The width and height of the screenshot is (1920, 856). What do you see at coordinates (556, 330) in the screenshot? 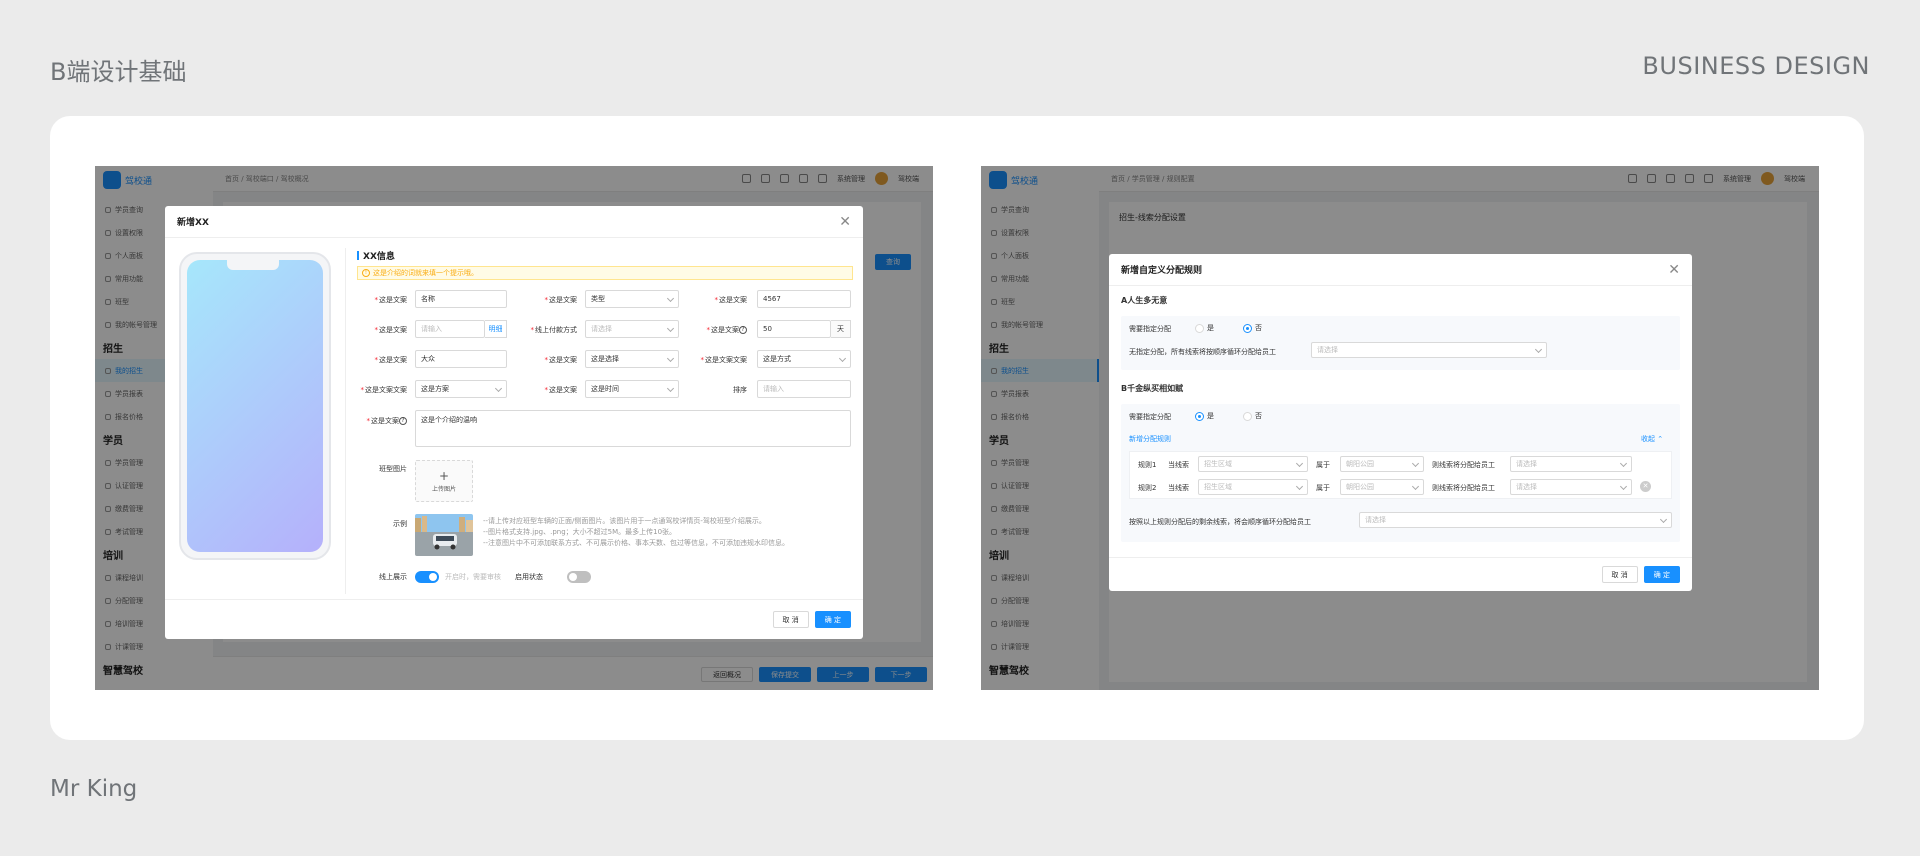
I see `field-label-text: 线上付款方式` at bounding box center [556, 330].